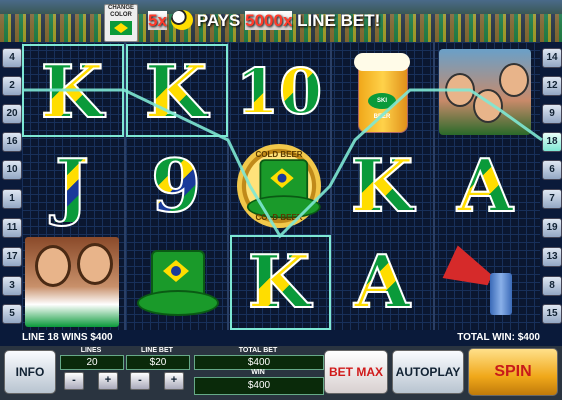 The width and height of the screenshot is (562, 400). Describe the element at coordinates (258, 350) in the screenshot. I see `total-bet-label: TOTAL BET` at that location.